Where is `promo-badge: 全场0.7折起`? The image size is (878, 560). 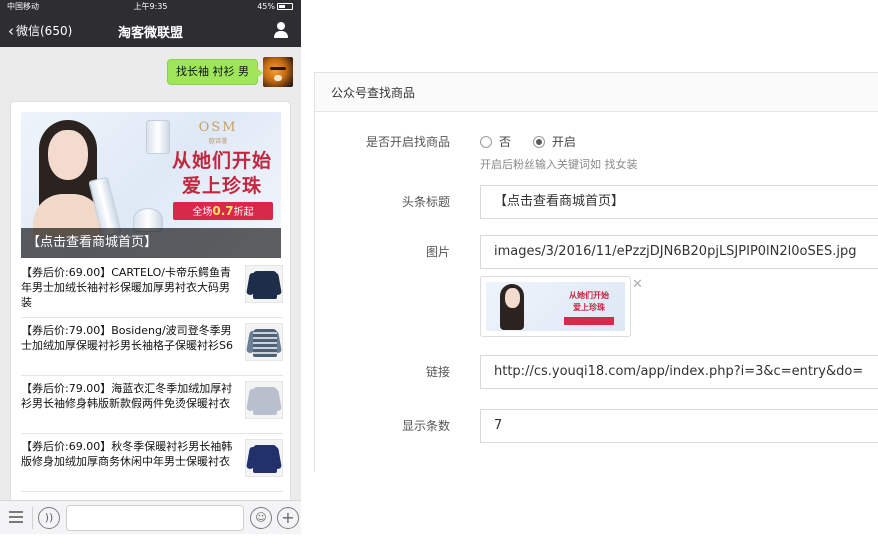
promo-badge: 全场0.7折起 is located at coordinates (223, 211).